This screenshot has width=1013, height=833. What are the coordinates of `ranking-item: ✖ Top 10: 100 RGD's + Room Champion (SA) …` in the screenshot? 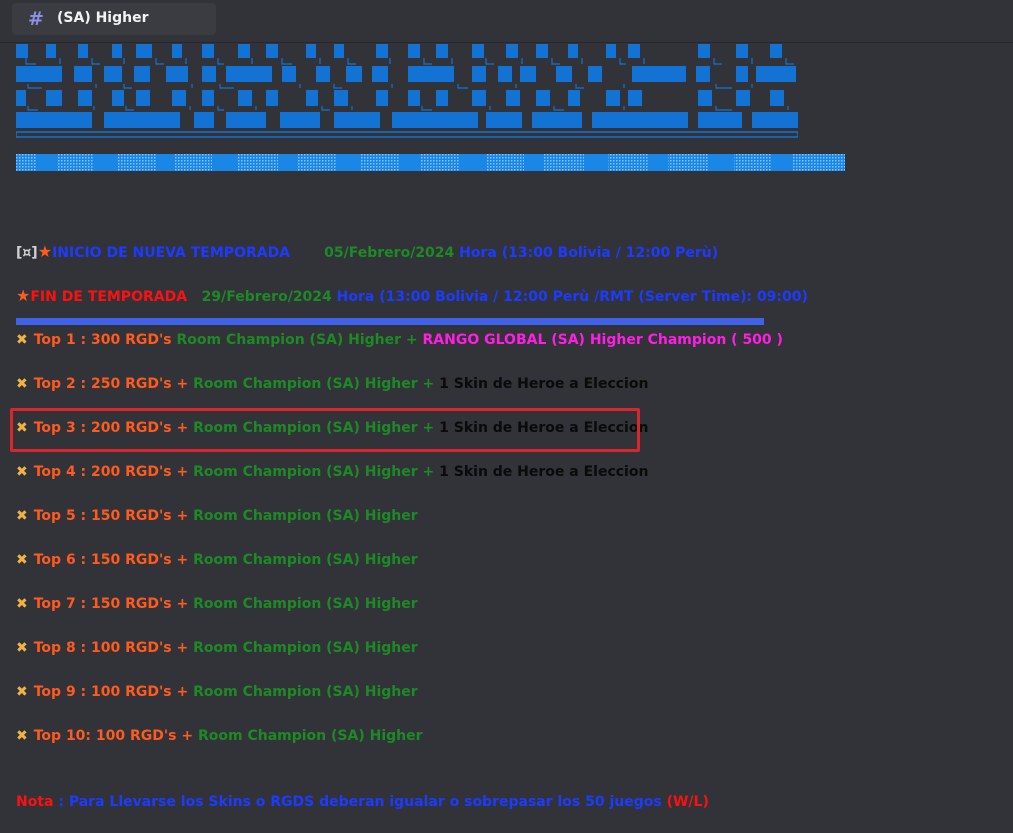 It's located at (219, 736).